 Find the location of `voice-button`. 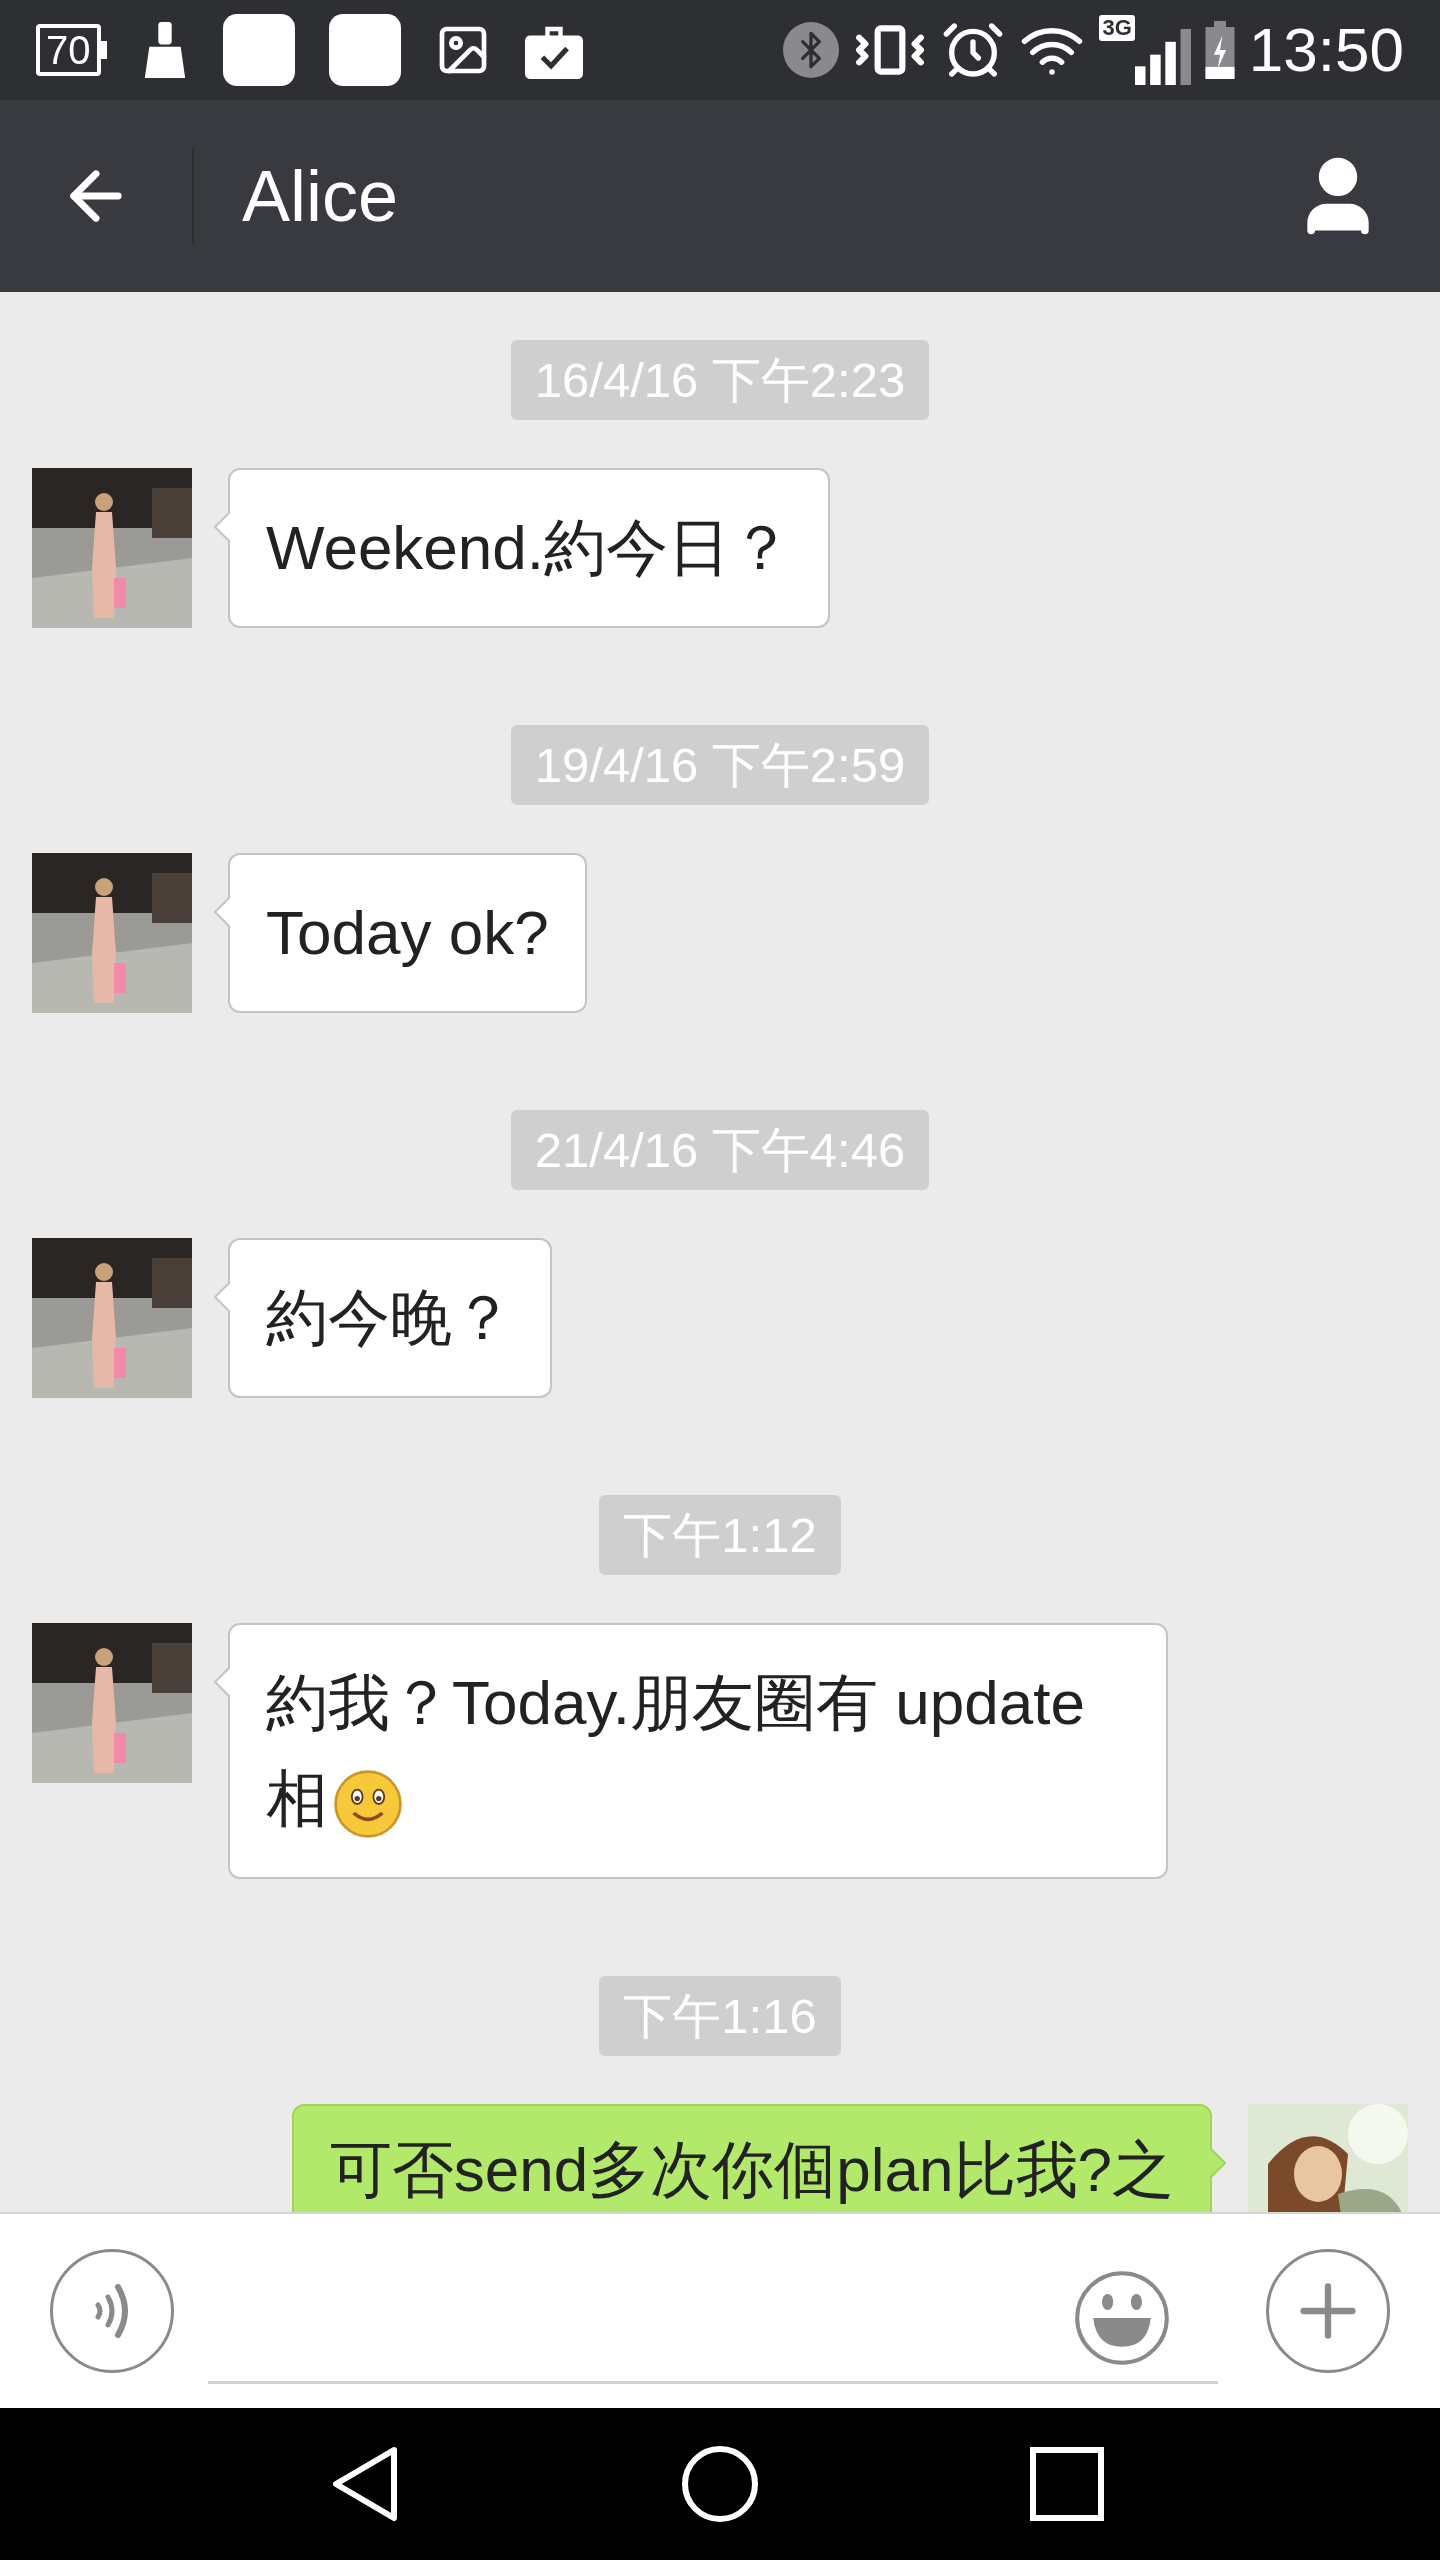

voice-button is located at coordinates (112, 2311).